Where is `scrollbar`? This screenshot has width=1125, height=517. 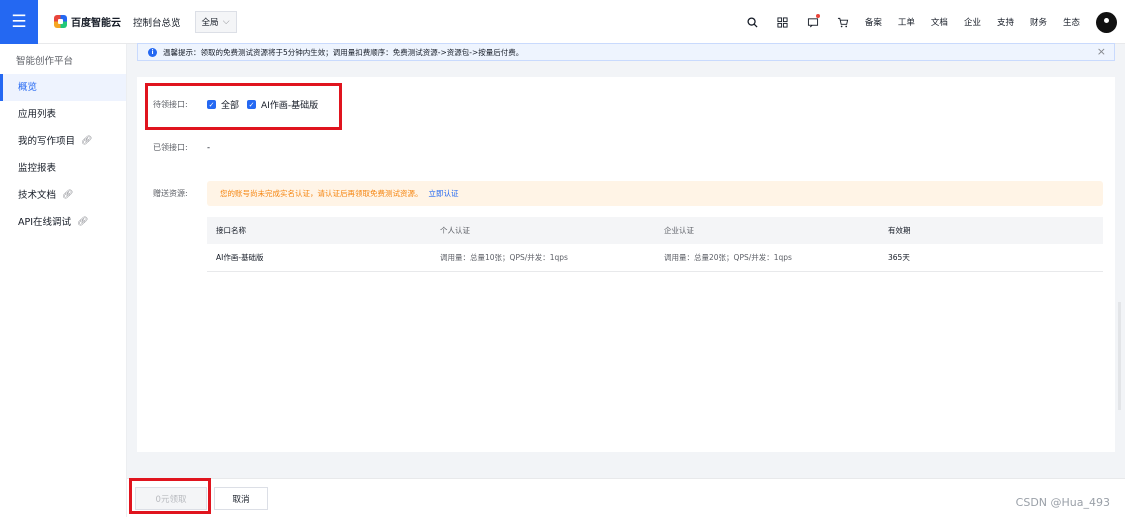 scrollbar is located at coordinates (1119, 356).